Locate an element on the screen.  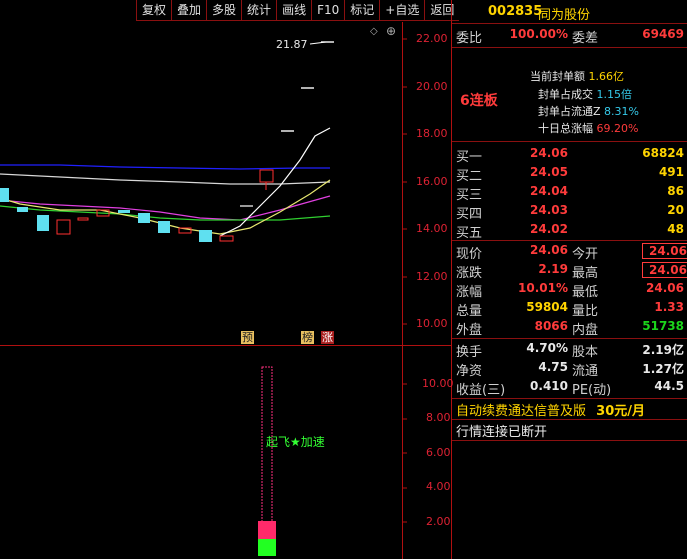
bid-row: 买三 24.04 86 is located at coordinates (569, 193).